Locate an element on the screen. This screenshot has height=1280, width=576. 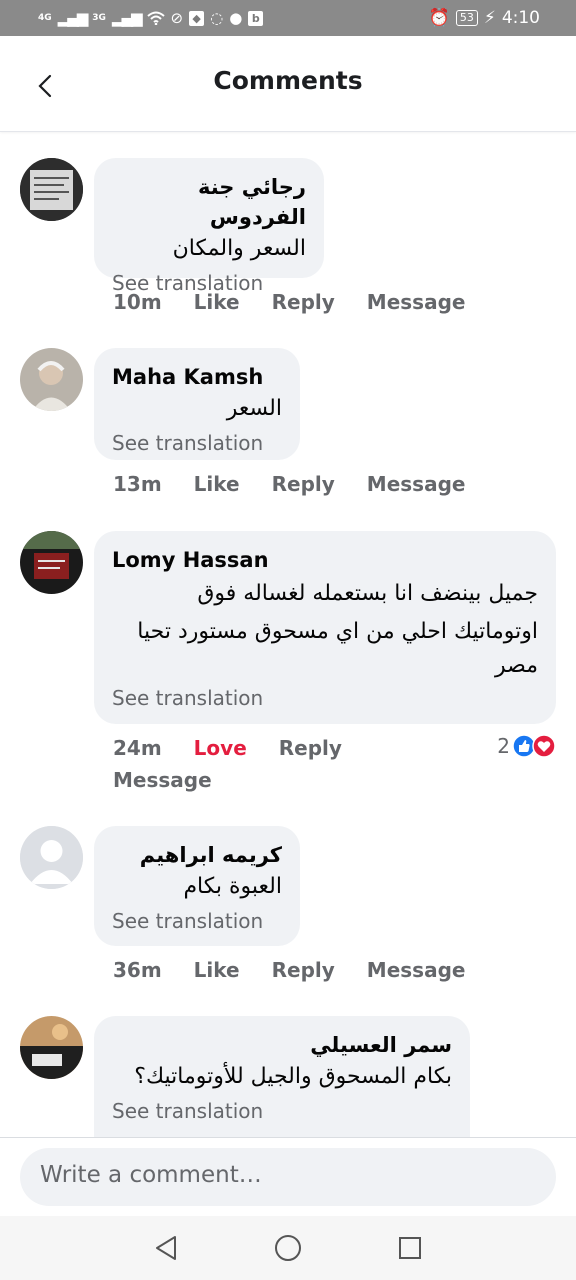
whatsapp-icon: ◌ is located at coordinates (217, 18).